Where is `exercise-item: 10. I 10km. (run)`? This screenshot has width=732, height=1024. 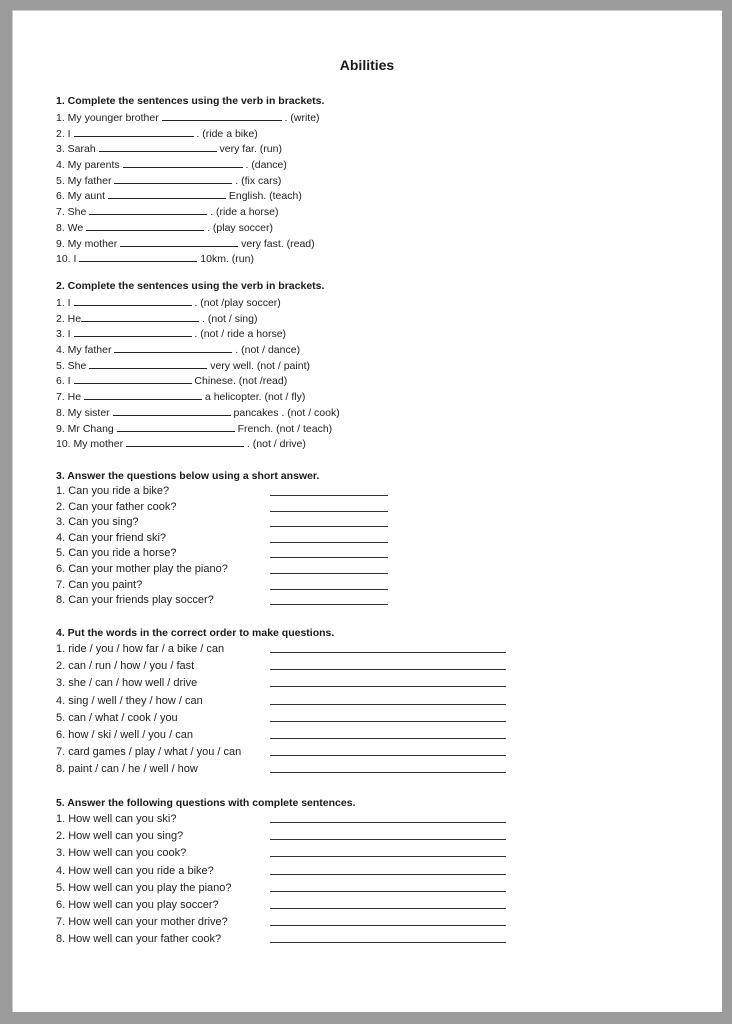
exercise-item: 10. I 10km. (run) is located at coordinates (190, 258).